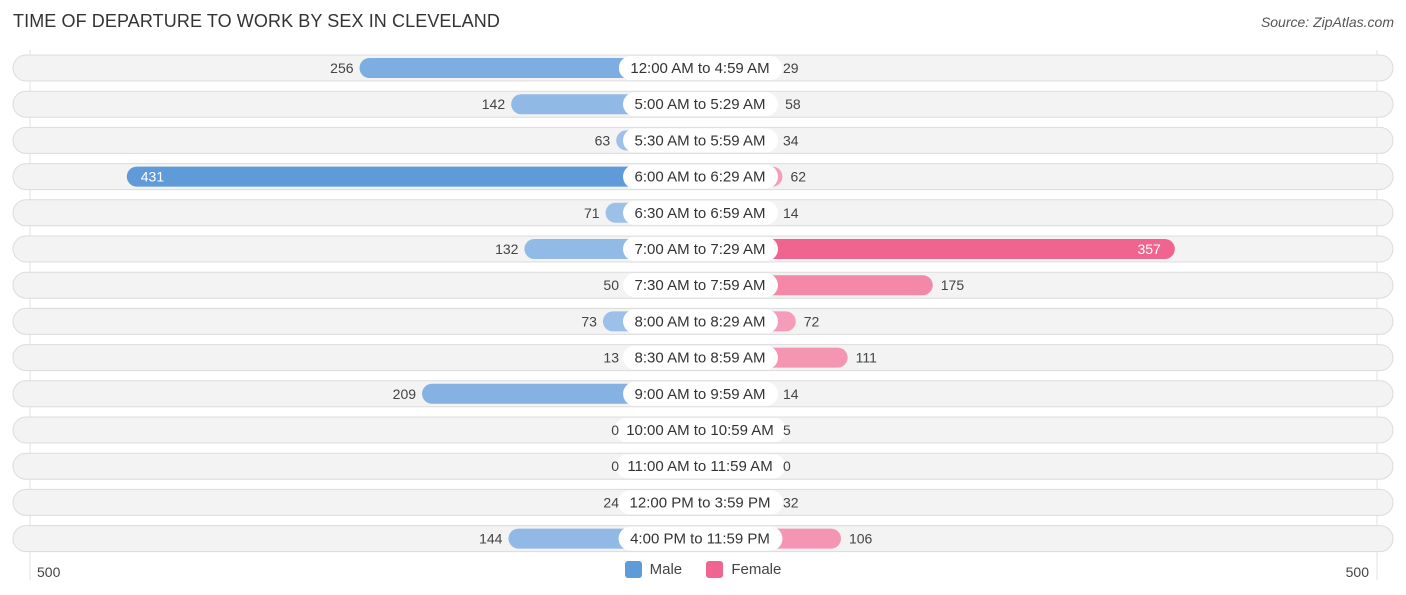  Describe the element at coordinates (603, 140) in the screenshot. I see `value-label-male: 63` at that location.